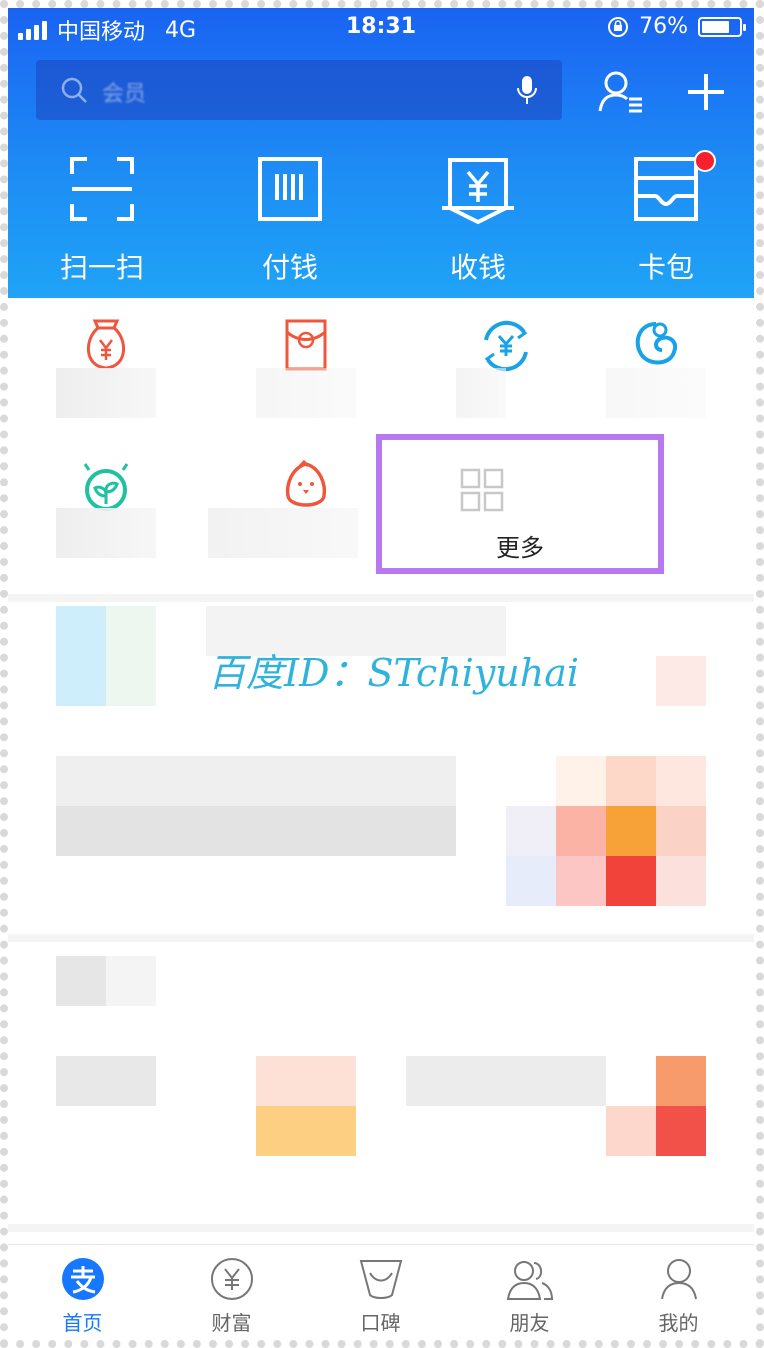 The height and width of the screenshot is (1348, 764). Describe the element at coordinates (520, 548) in the screenshot. I see `more-label: 更多` at that location.